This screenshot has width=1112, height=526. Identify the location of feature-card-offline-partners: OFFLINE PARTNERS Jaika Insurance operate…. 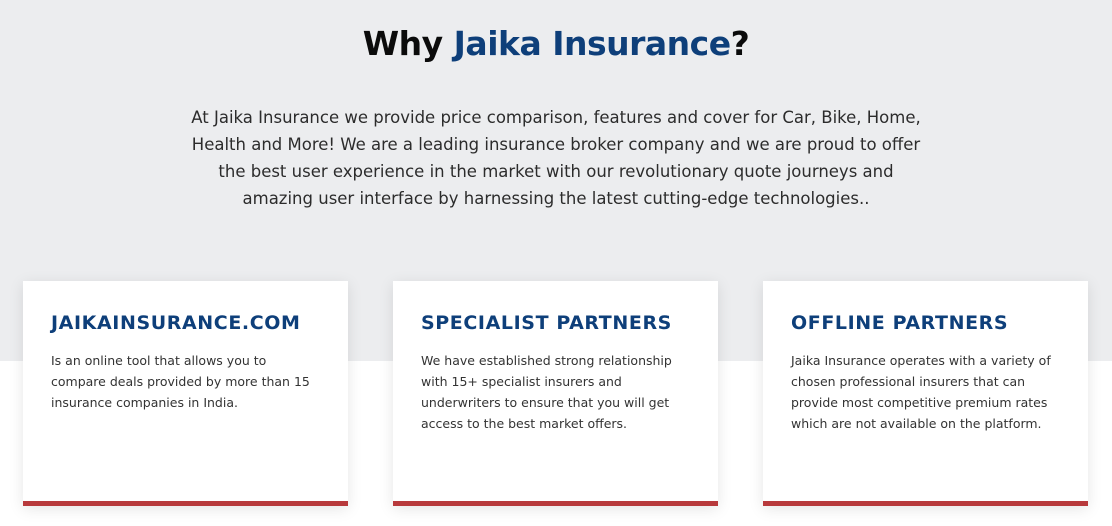
(925, 393).